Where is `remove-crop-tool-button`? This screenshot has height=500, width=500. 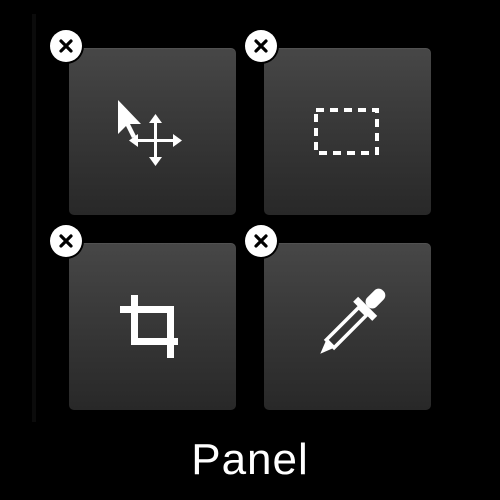
remove-crop-tool-button is located at coordinates (66, 241).